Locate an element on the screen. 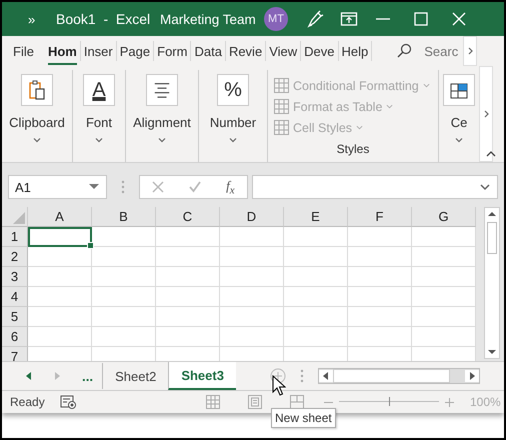 Image resolution: width=506 pixels, height=440 pixels. maximize-icon is located at coordinates (421, 19).